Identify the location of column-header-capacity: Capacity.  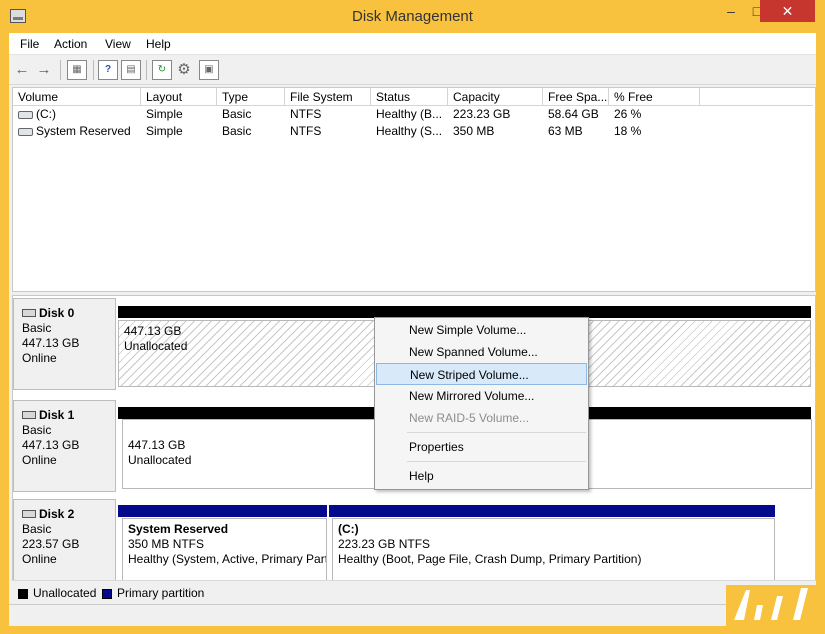
(495, 97).